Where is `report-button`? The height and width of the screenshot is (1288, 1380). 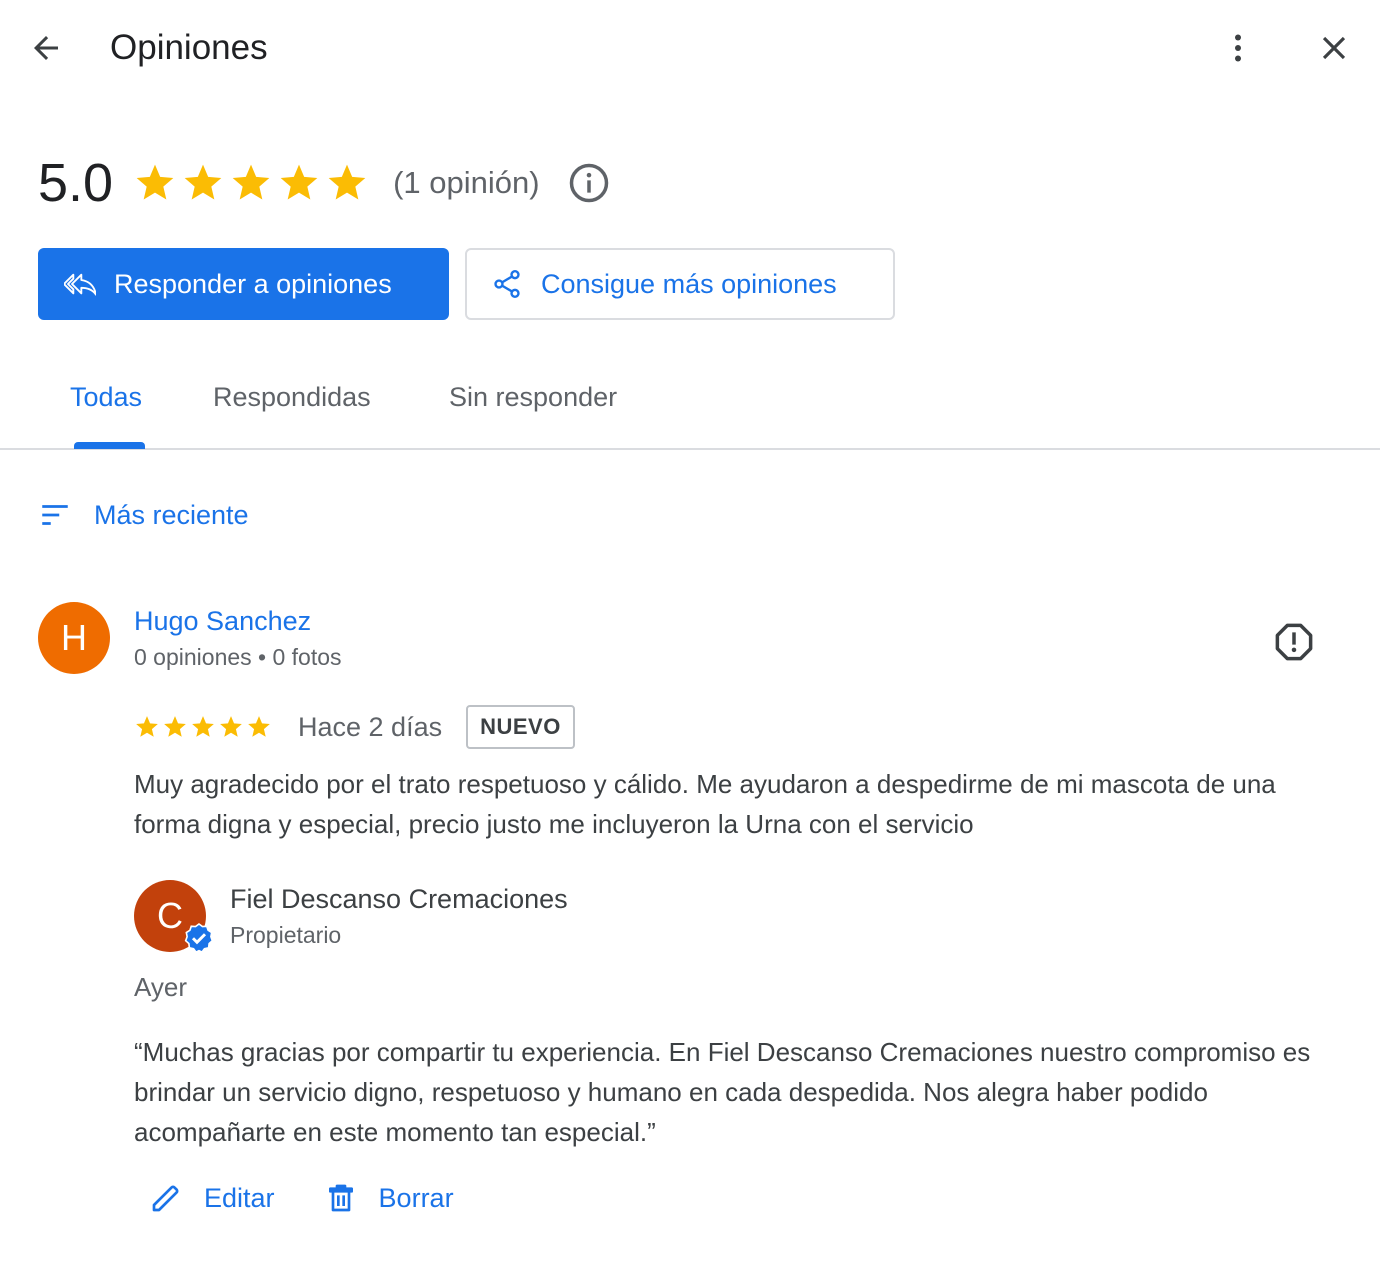 report-button is located at coordinates (1294, 642).